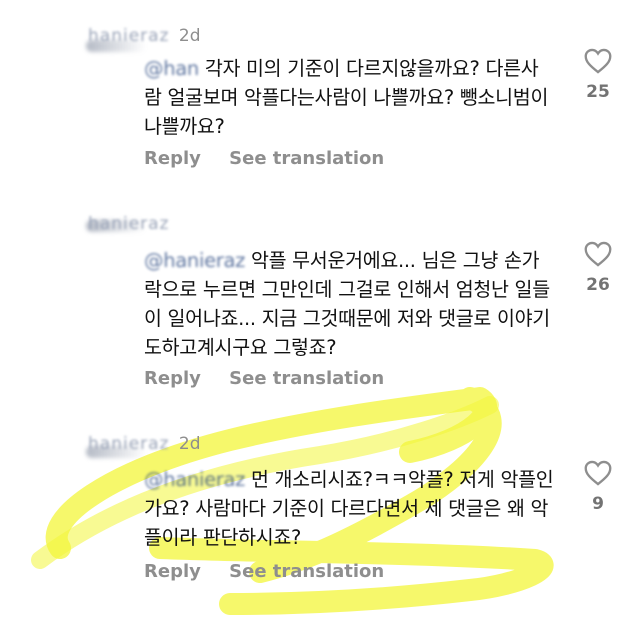 Image resolution: width=644 pixels, height=618 pixels. Describe the element at coordinates (598, 285) in the screenshot. I see `like-count: 26` at that location.